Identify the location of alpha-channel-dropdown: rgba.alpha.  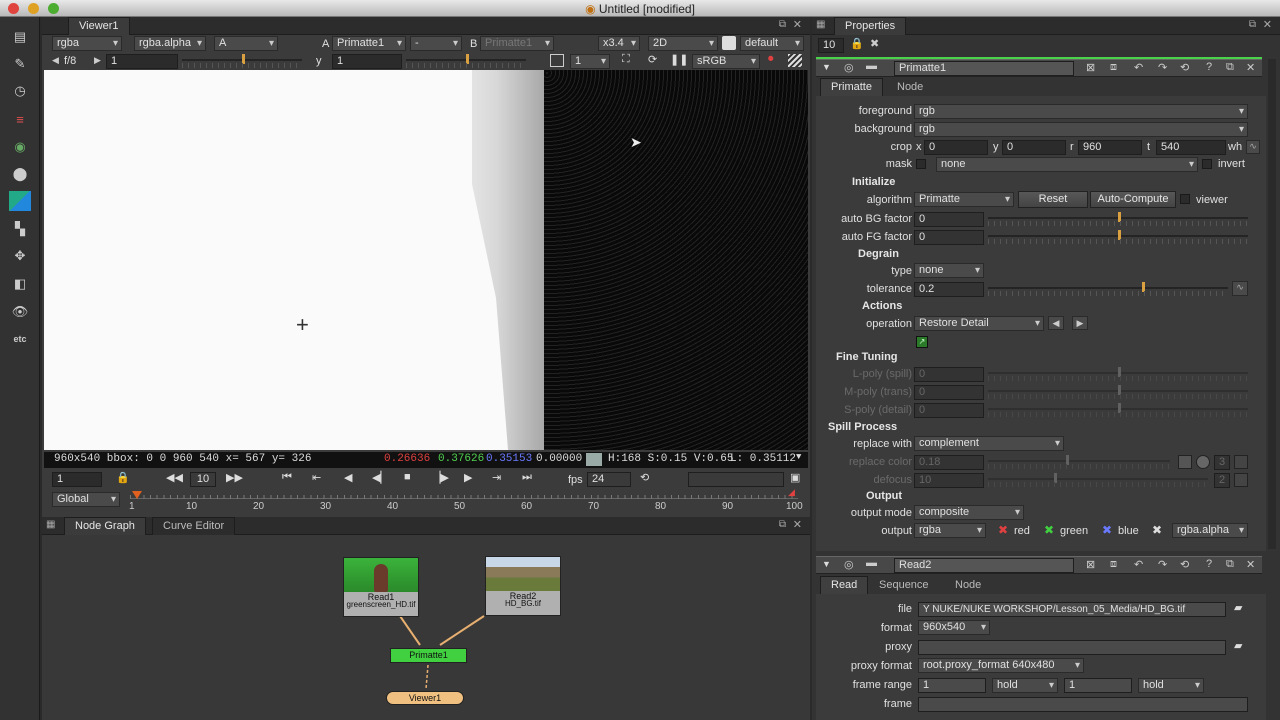
(1210, 530).